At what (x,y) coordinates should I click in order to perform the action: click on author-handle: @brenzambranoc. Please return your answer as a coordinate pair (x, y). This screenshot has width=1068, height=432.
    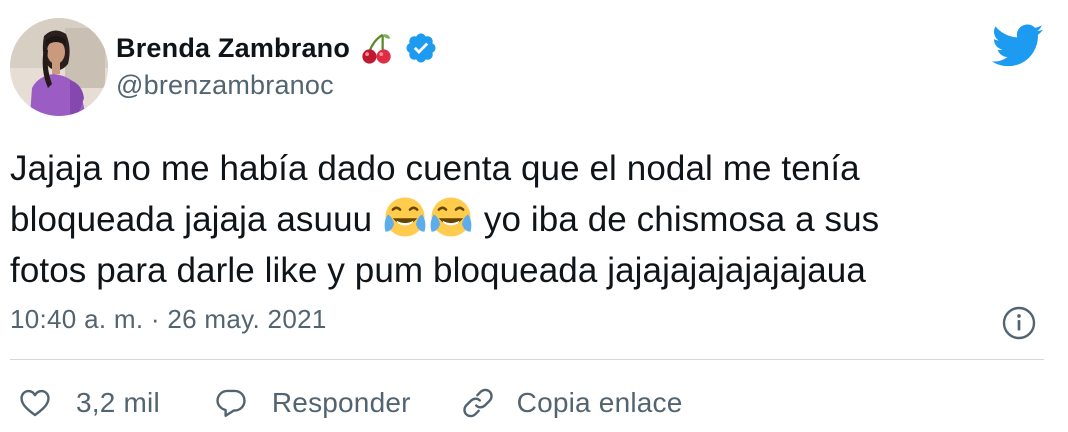
    Looking at the image, I should click on (225, 85).